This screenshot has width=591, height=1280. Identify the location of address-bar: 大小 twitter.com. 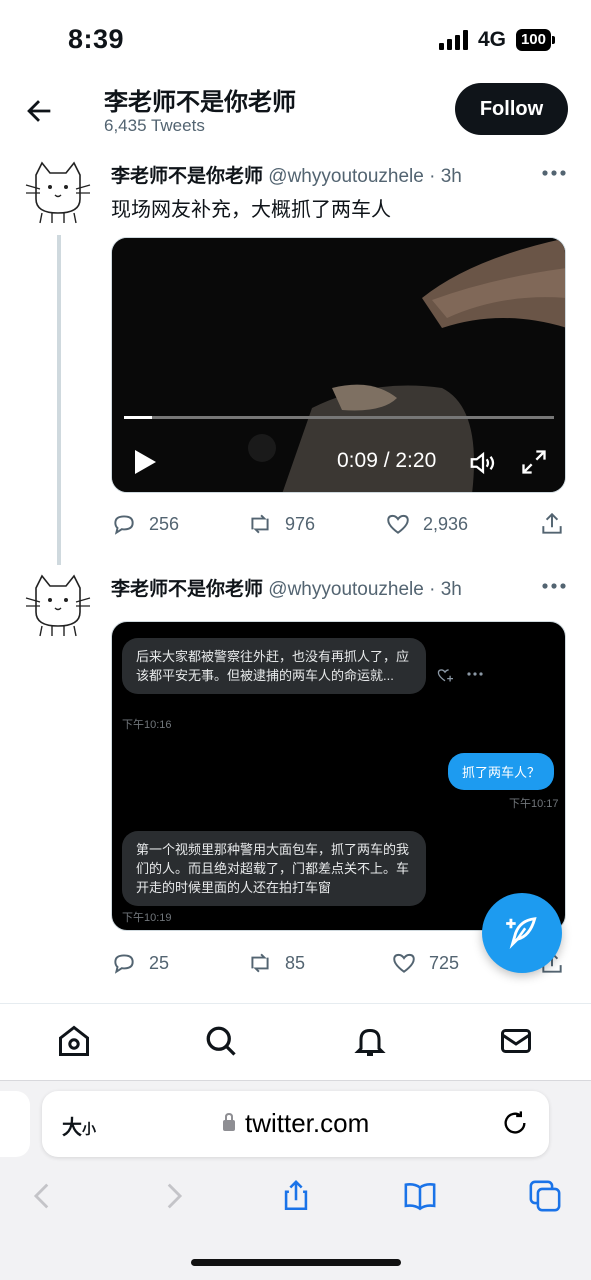
(295, 1124).